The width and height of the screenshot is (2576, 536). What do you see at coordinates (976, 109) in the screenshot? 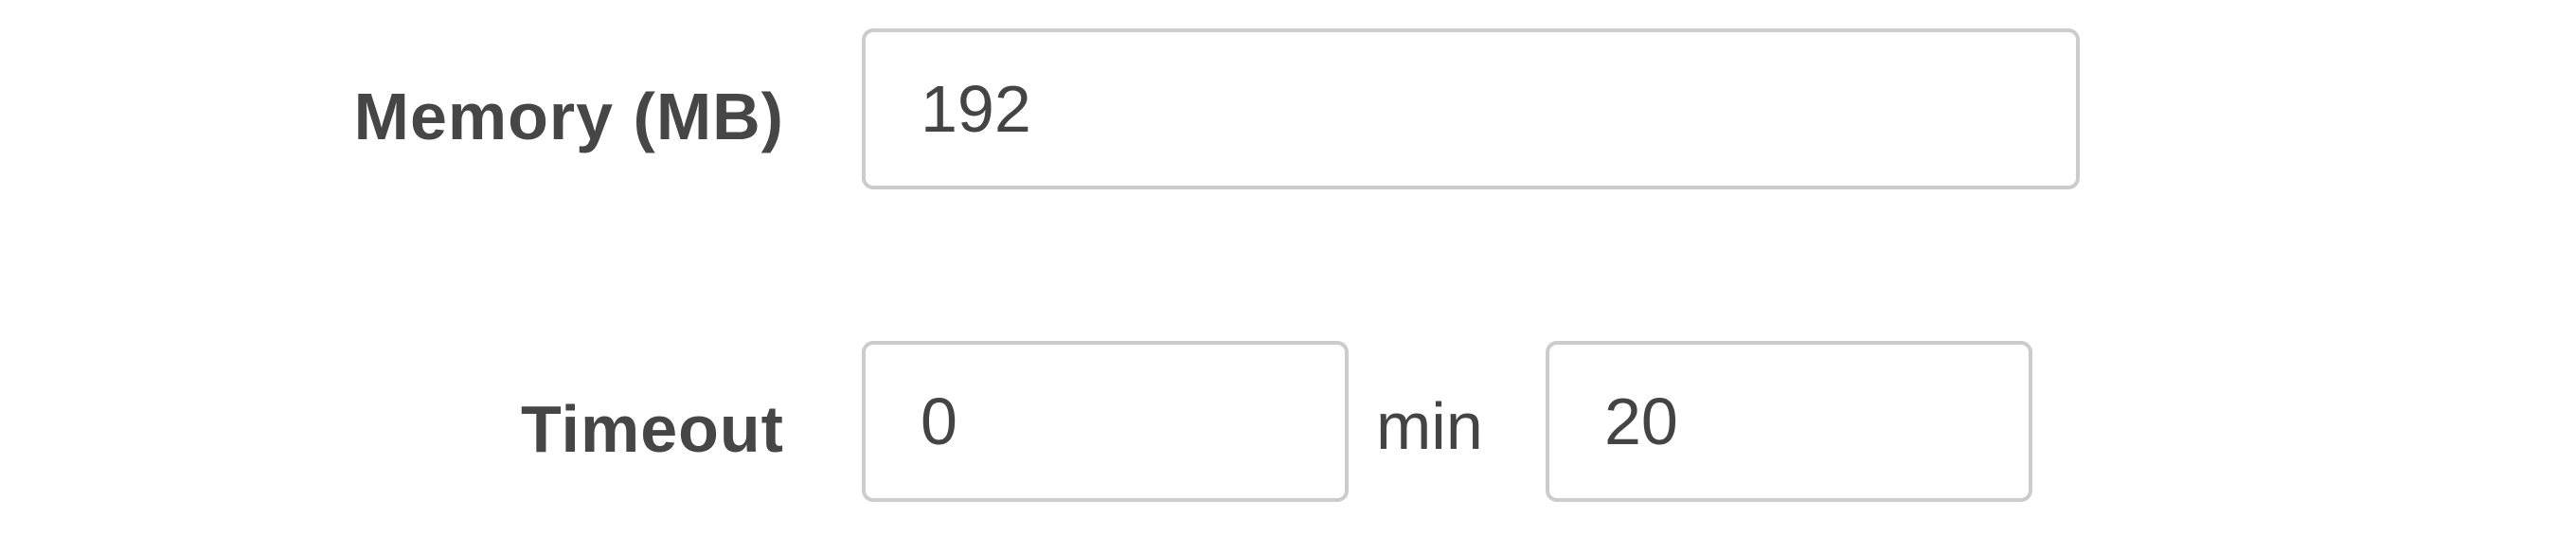
I see `memory-input-value: 192` at bounding box center [976, 109].